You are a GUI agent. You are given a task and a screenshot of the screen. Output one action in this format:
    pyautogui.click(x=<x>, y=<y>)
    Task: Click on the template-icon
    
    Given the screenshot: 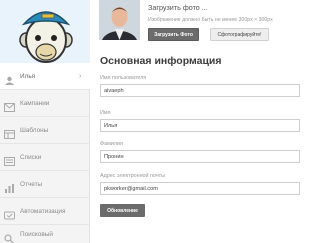 What is the action you would take?
    pyautogui.click(x=9, y=132)
    